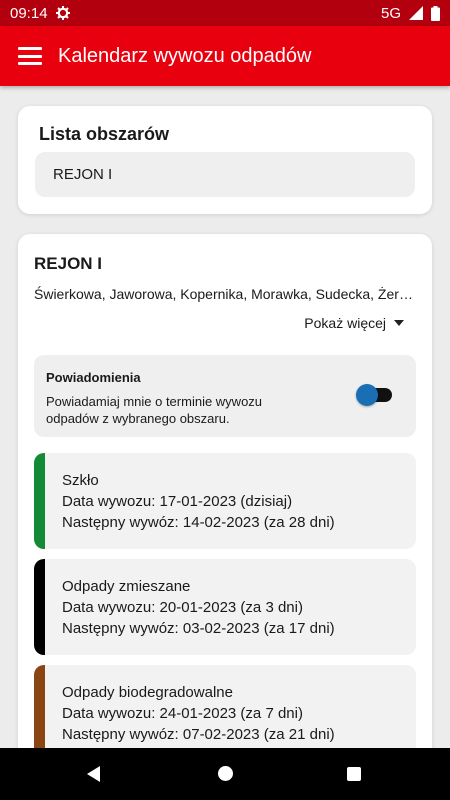  What do you see at coordinates (80, 480) in the screenshot?
I see `waste-name: Szkło` at bounding box center [80, 480].